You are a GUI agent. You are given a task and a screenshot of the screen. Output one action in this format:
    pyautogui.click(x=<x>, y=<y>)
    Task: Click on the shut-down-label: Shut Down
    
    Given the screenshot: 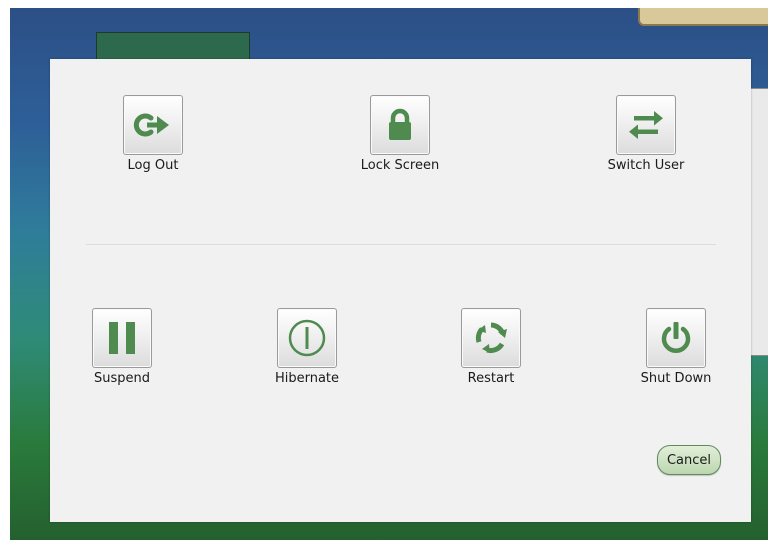 What is the action you would take?
    pyautogui.click(x=676, y=378)
    